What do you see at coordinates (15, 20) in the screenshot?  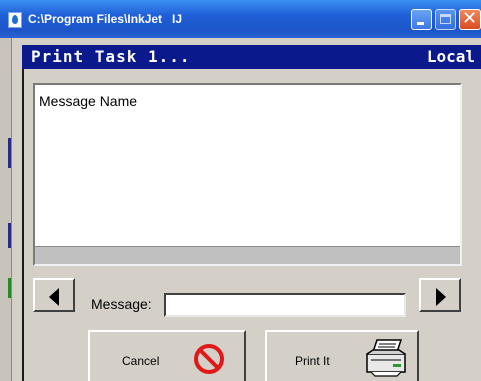 I see `app-icon` at bounding box center [15, 20].